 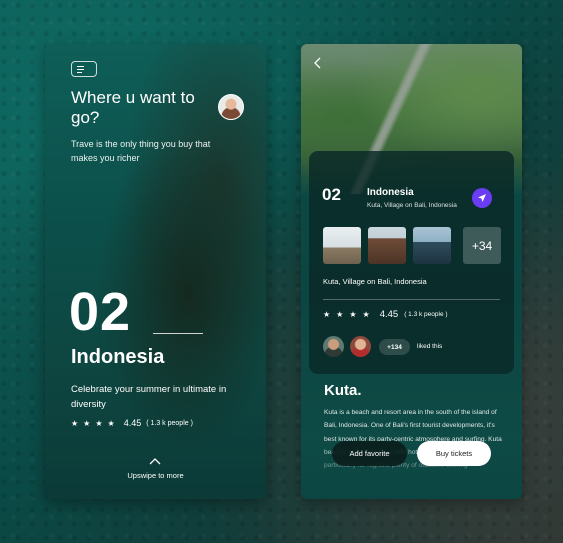 What do you see at coordinates (430, 346) in the screenshot?
I see `liked-text: liked this` at bounding box center [430, 346].